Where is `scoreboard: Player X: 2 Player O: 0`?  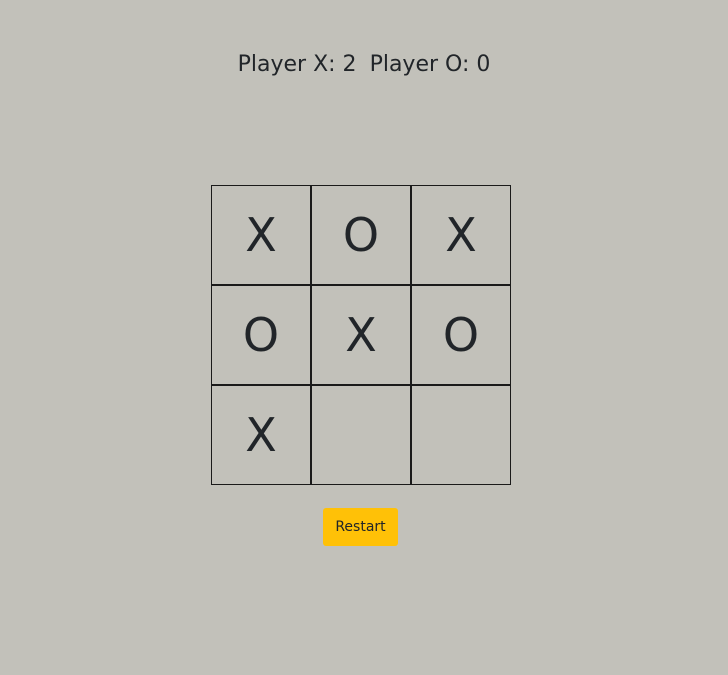 scoreboard: Player X: 2 Player O: 0 is located at coordinates (364, 64).